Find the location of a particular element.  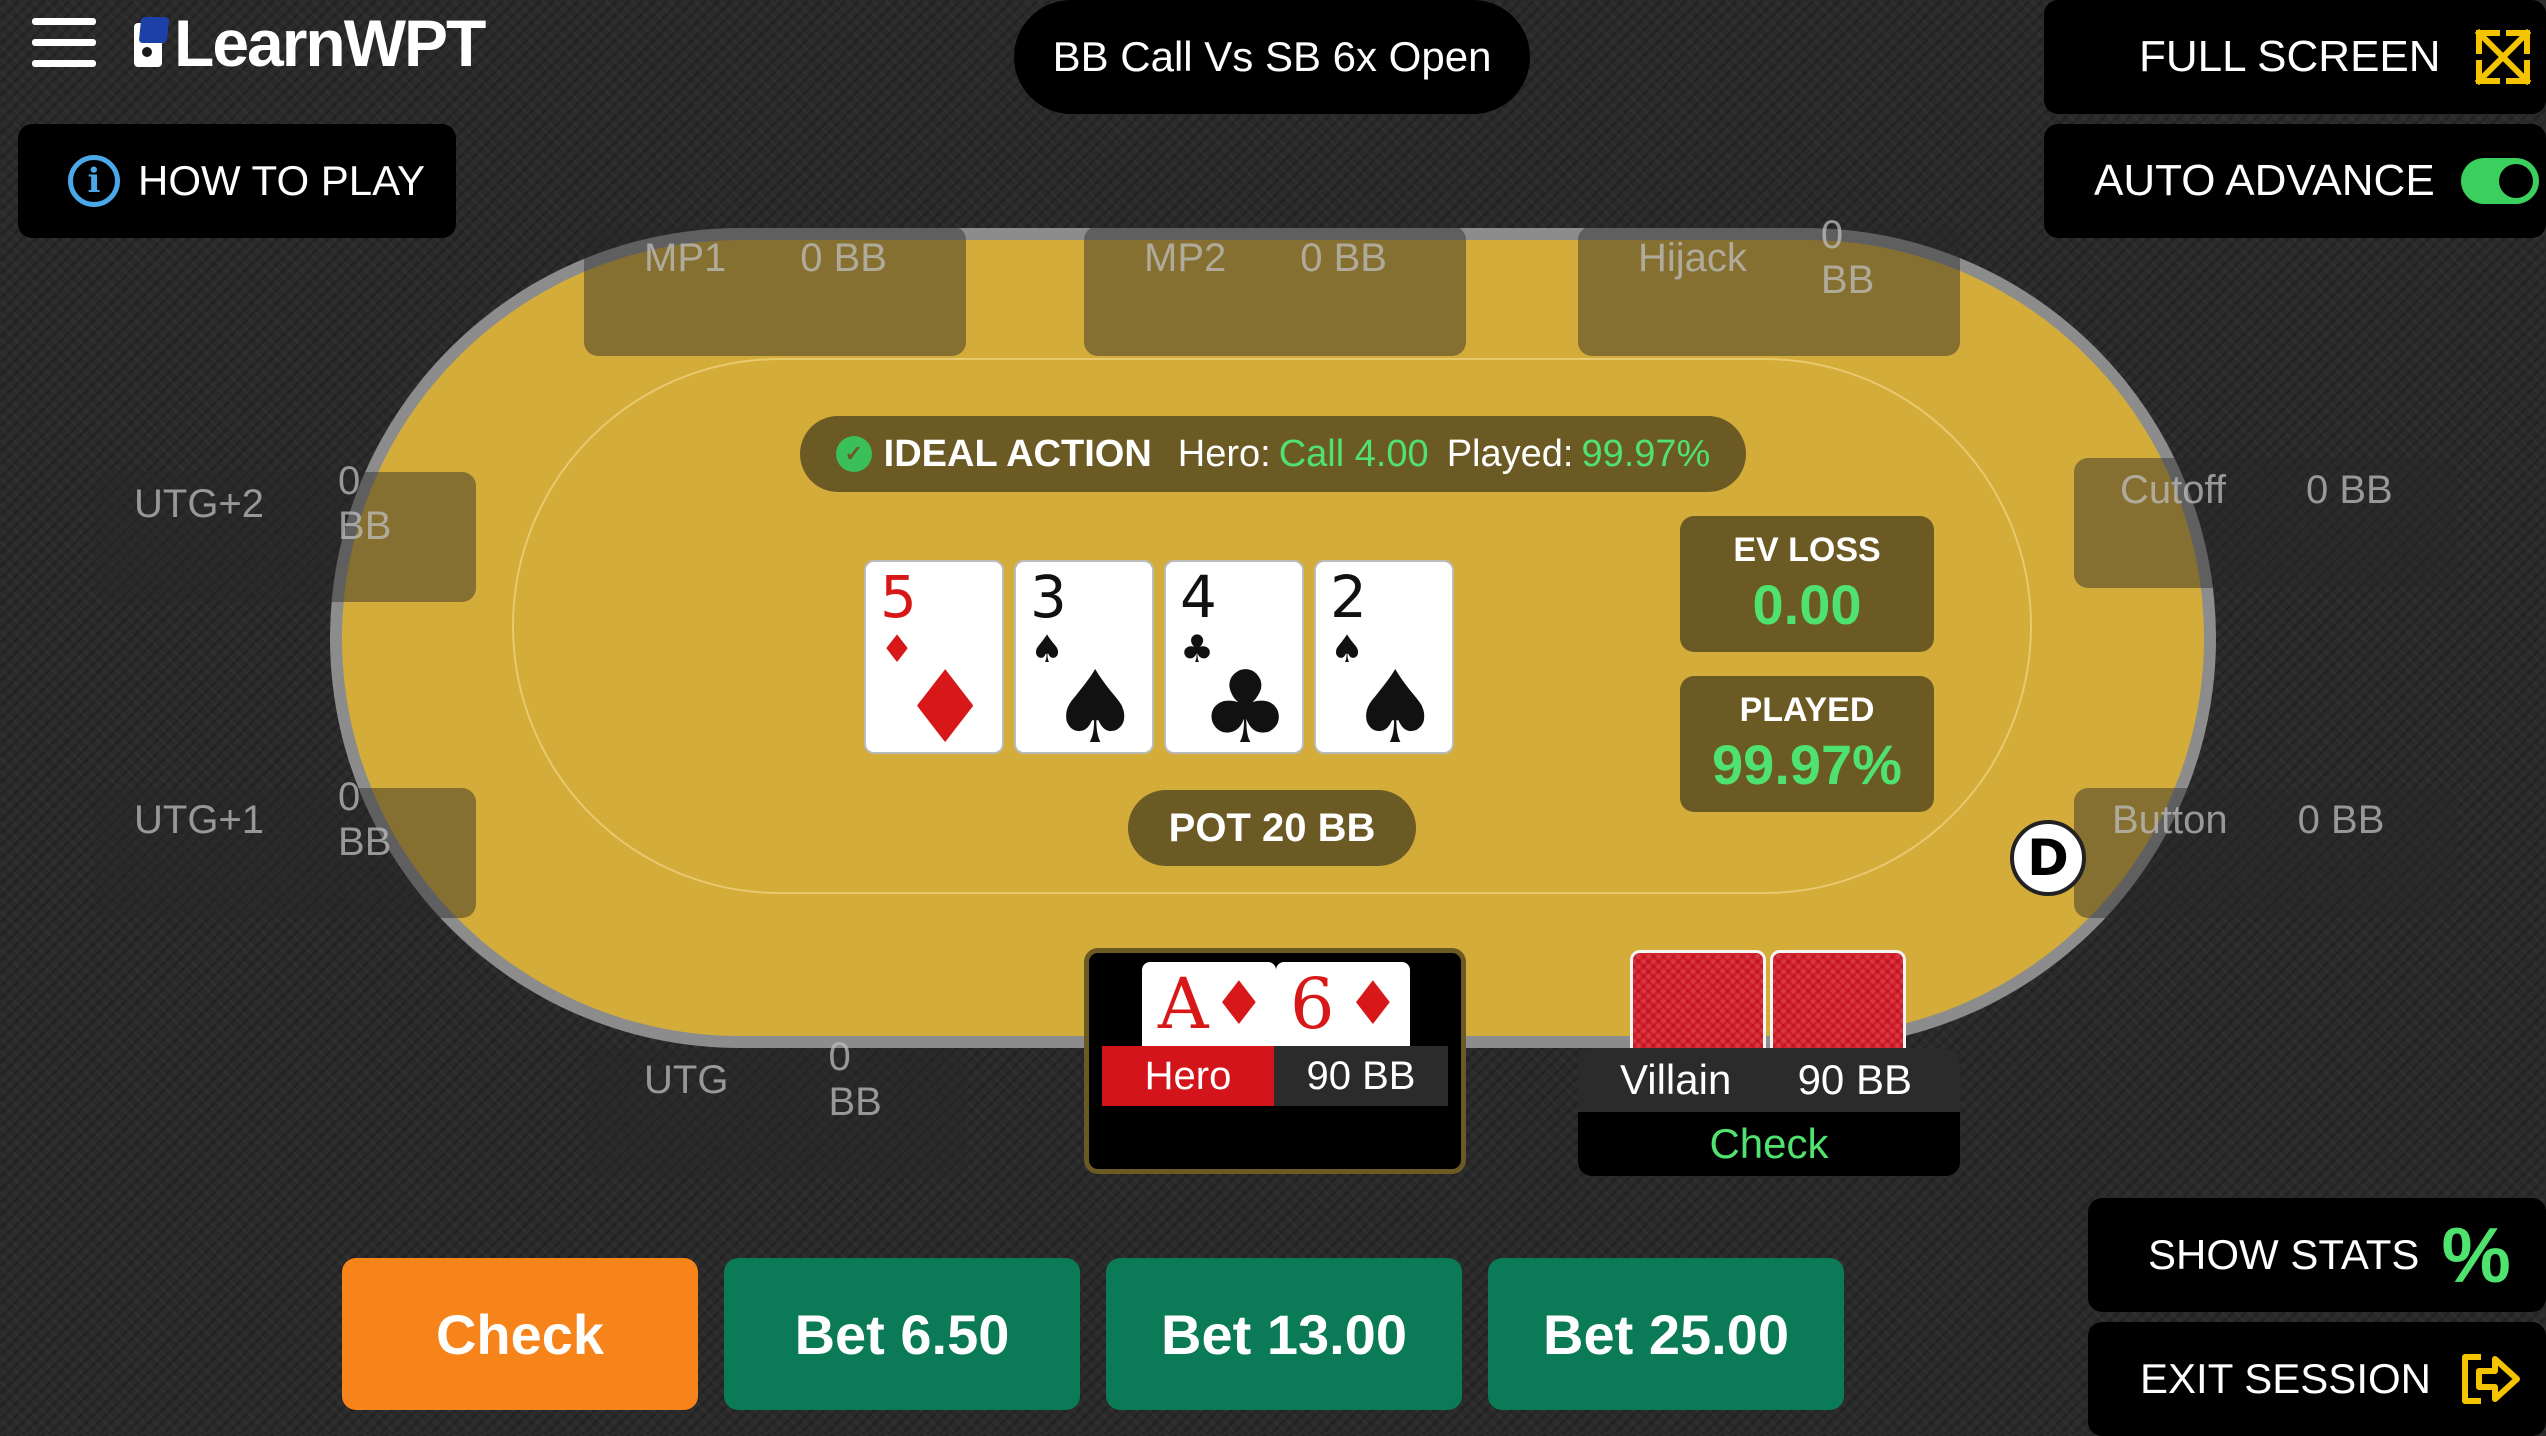

exit-arrow-icon is located at coordinates (2491, 1379).